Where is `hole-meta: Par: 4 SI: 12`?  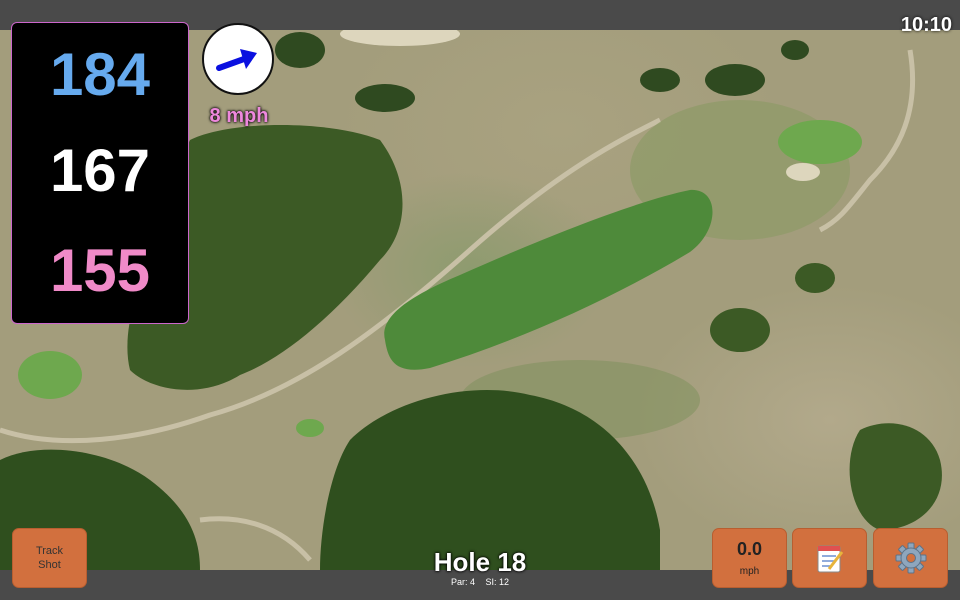 hole-meta: Par: 4 SI: 12 is located at coordinates (480, 582).